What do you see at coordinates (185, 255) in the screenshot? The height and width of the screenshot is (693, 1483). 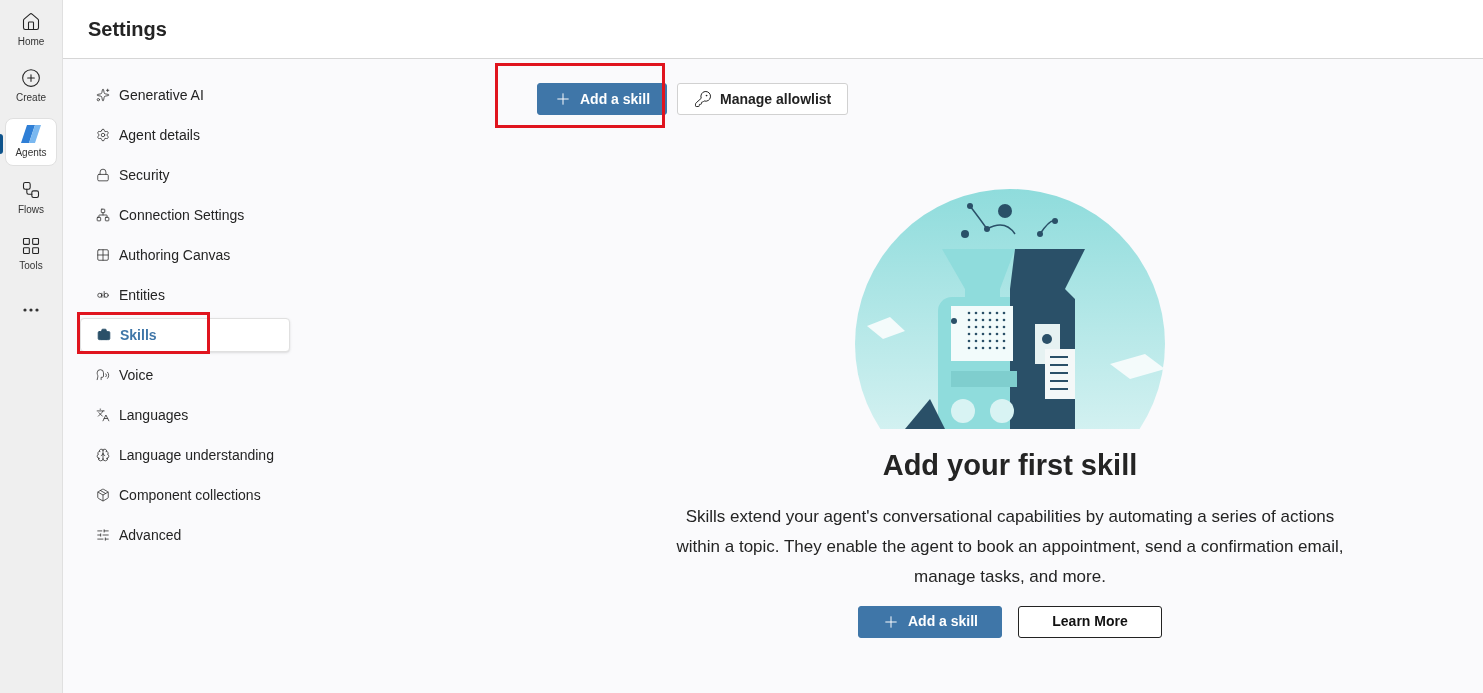 I see `nav-item: Authoring Canvas` at bounding box center [185, 255].